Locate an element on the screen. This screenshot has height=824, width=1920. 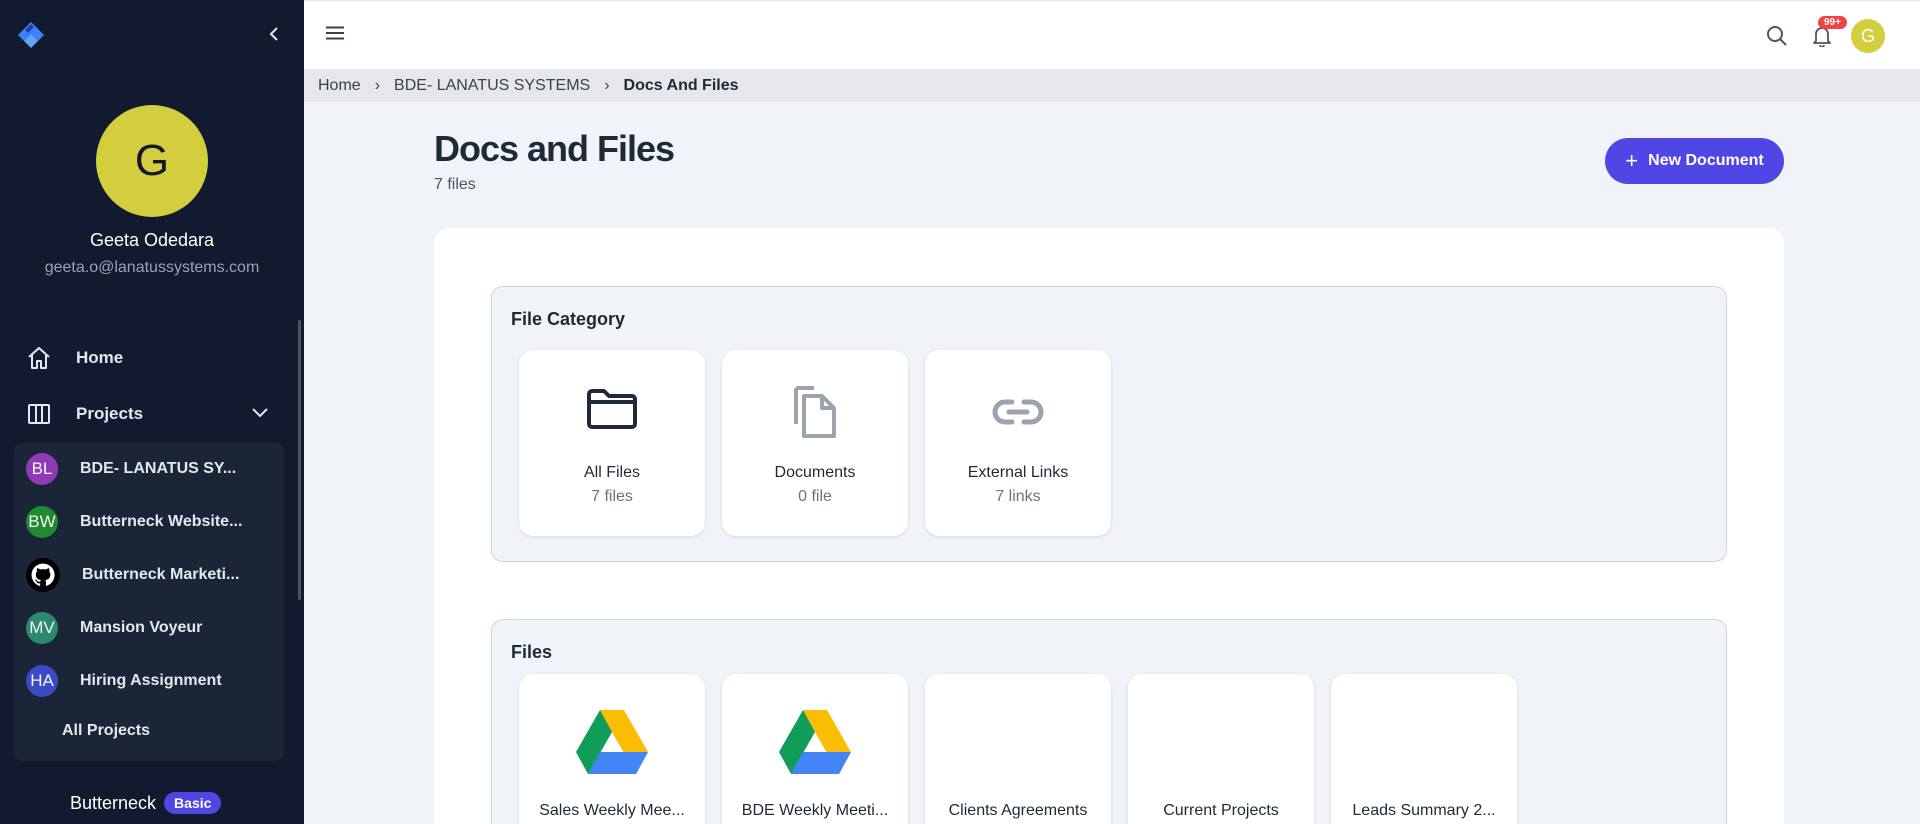
user-name: Geeta Odedara is located at coordinates (152, 240).